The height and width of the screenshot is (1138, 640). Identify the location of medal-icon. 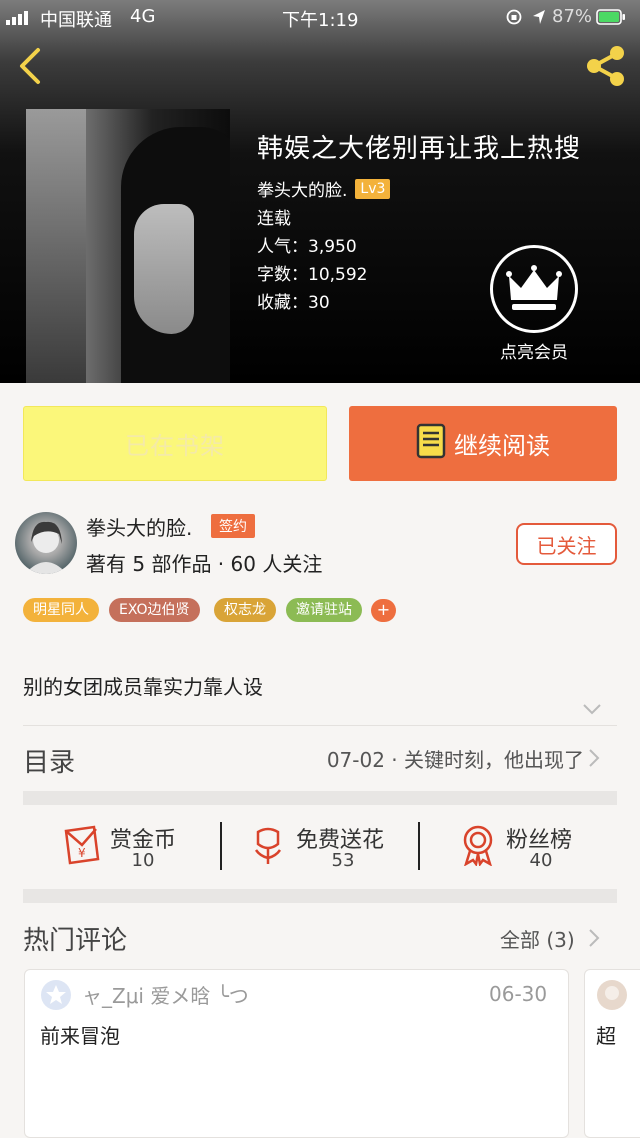
(478, 847).